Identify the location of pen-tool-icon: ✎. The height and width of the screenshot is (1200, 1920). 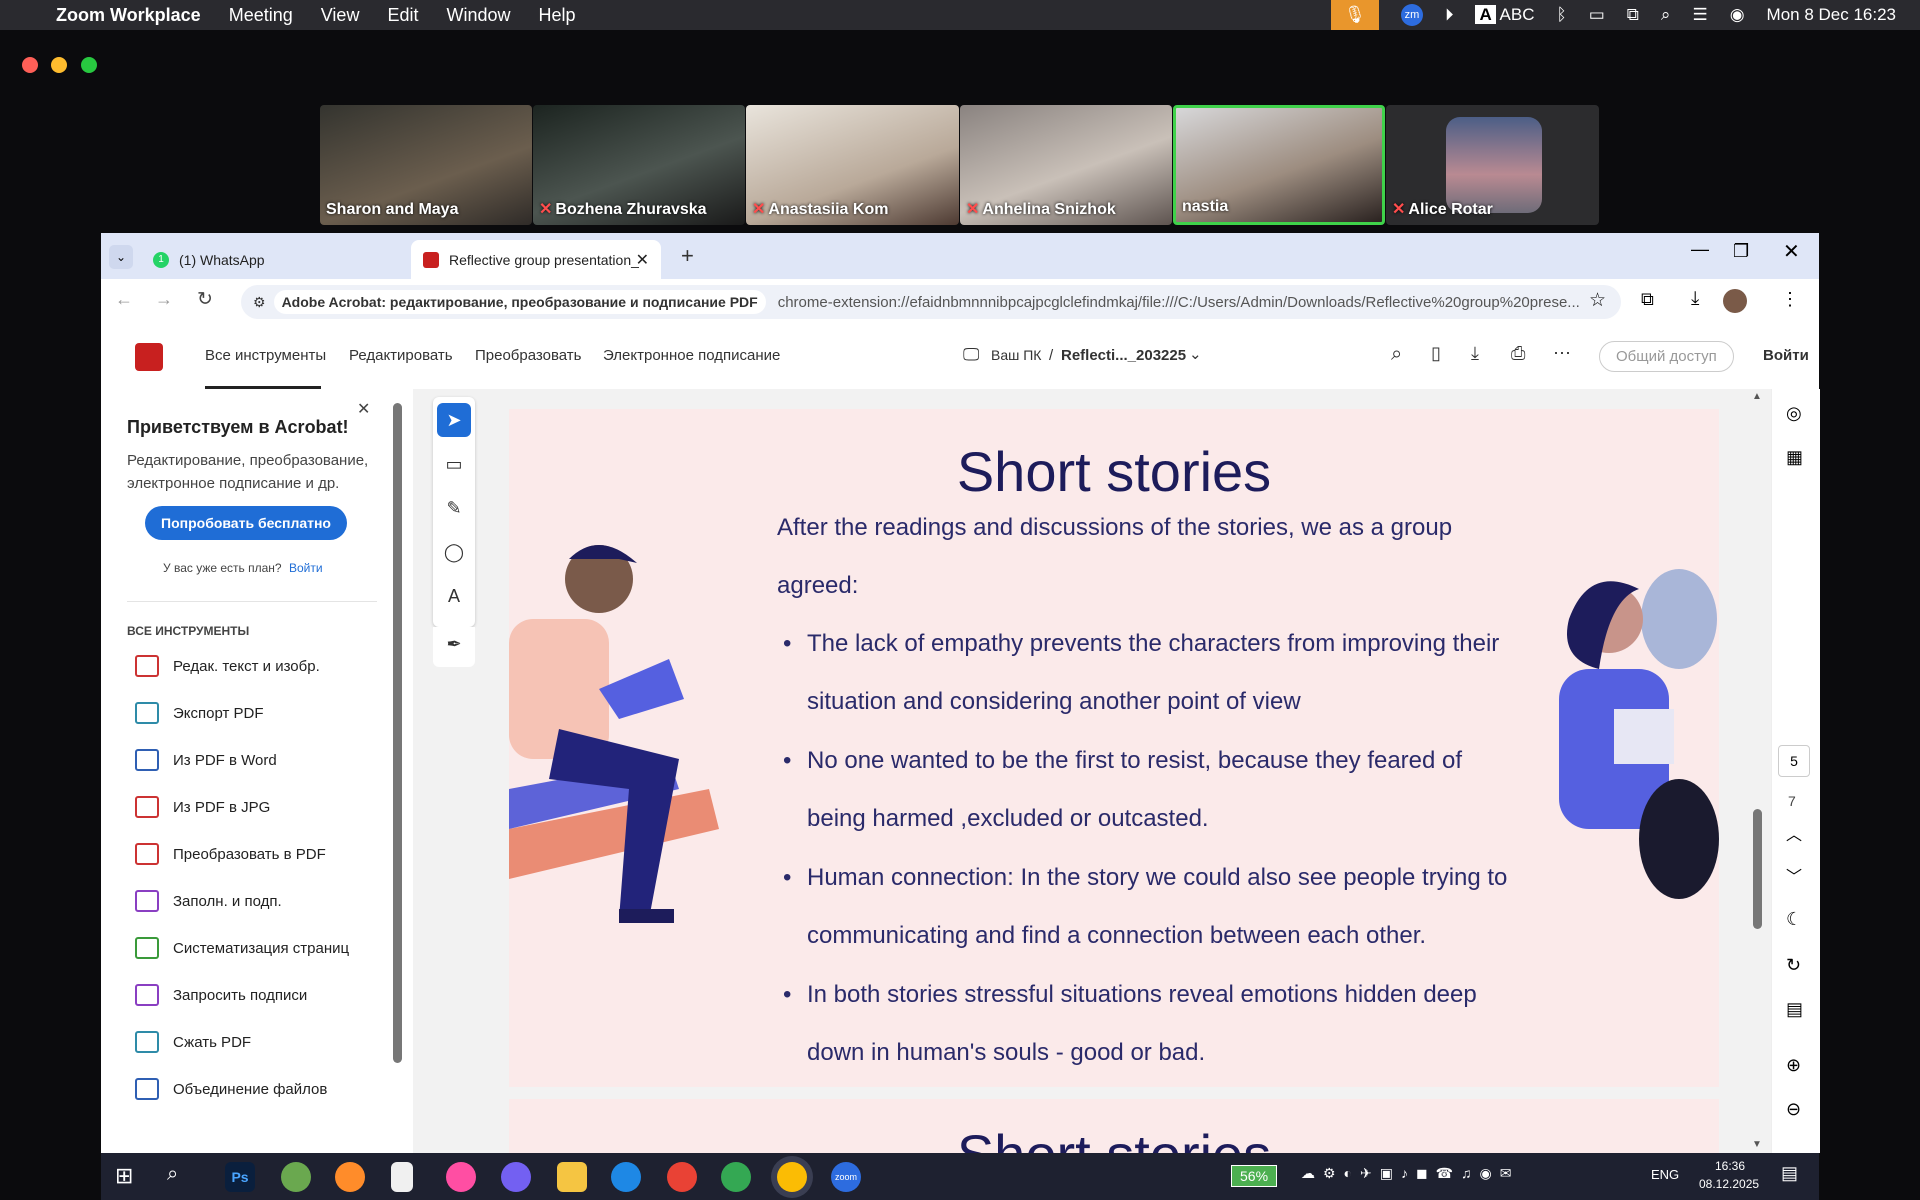
(454, 508).